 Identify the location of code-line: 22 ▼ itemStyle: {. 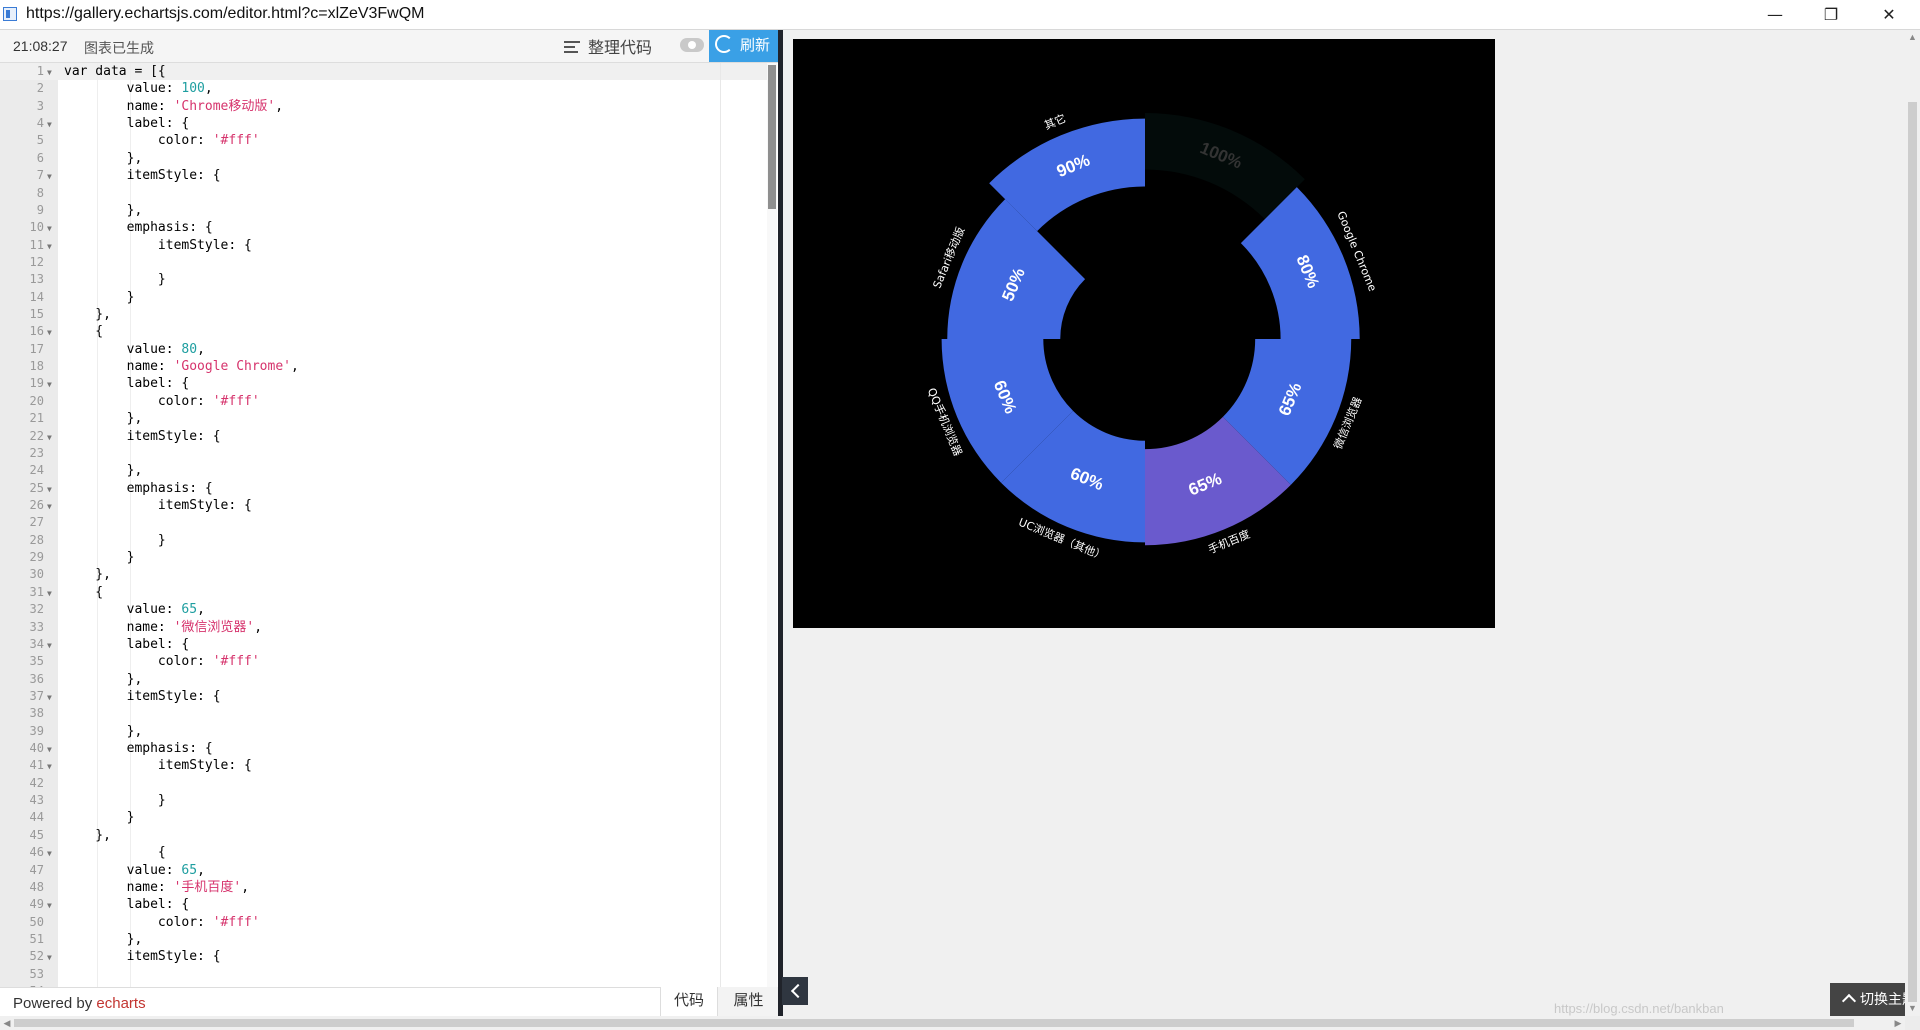
(389, 436).